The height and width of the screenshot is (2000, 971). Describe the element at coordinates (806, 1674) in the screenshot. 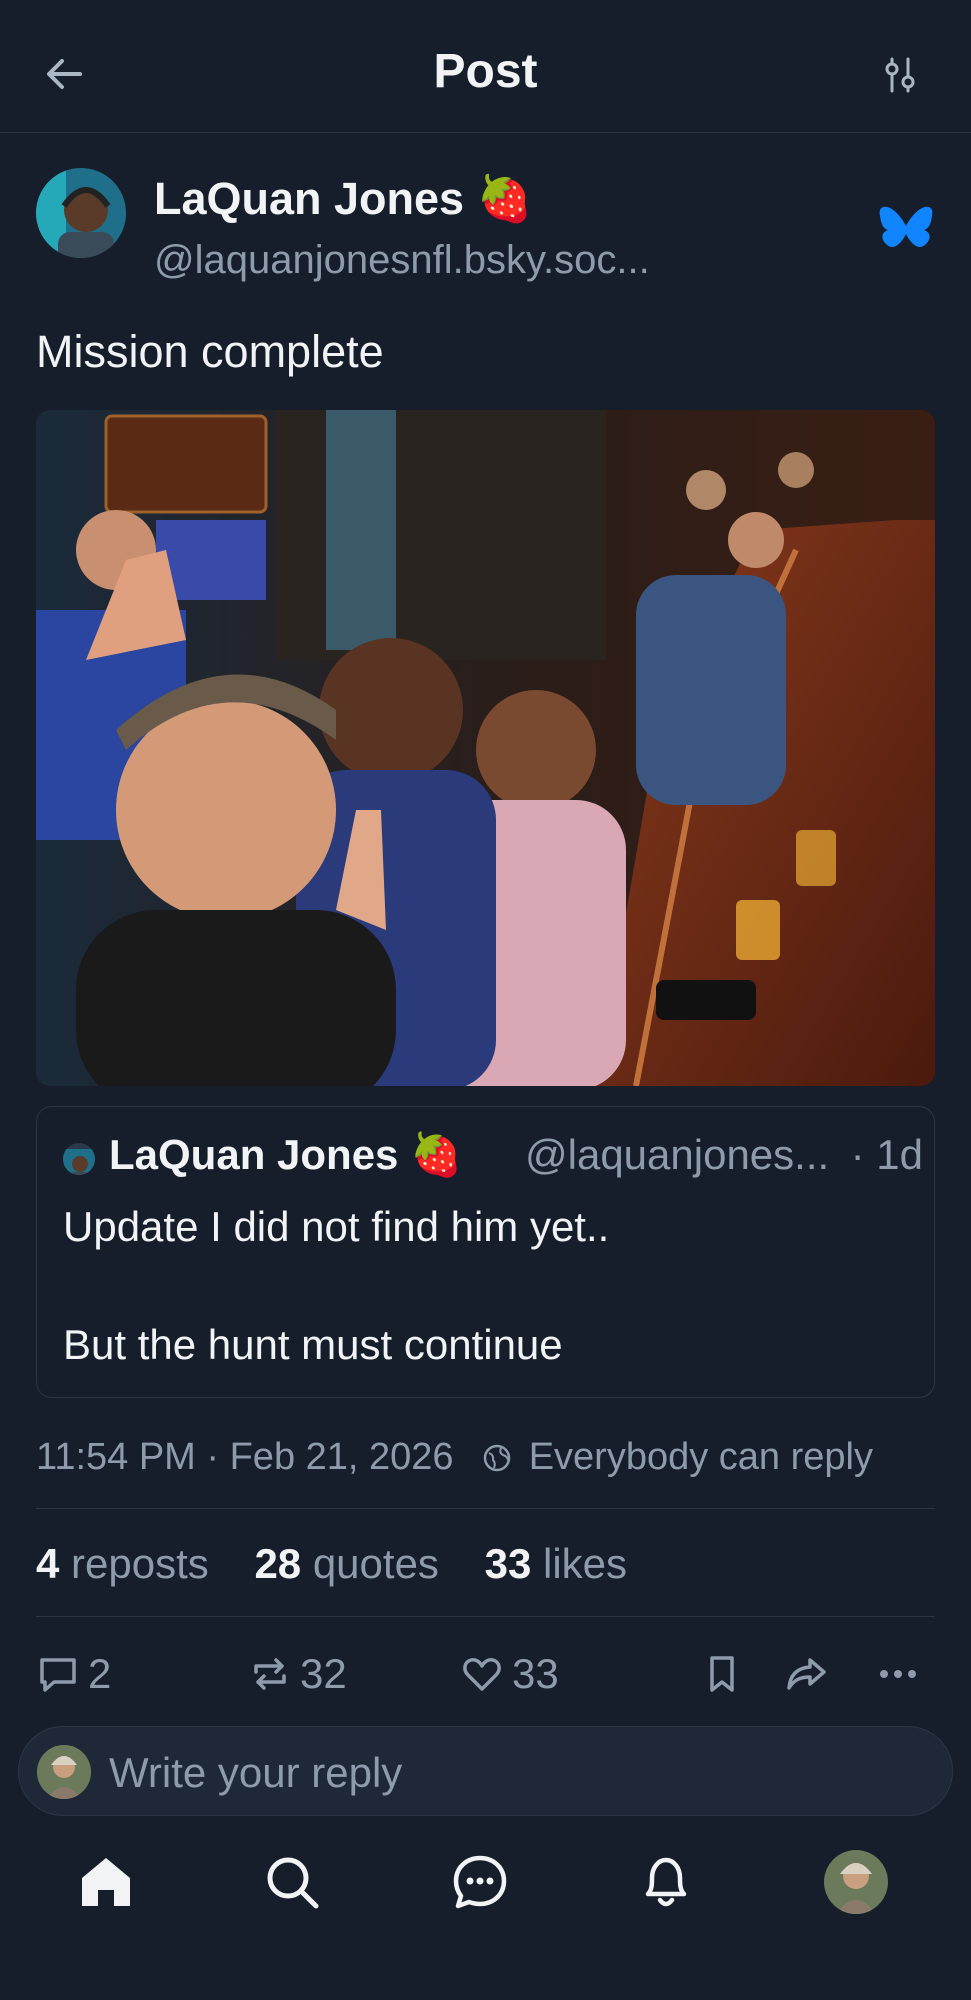

I see `share-arrow-icon` at that location.